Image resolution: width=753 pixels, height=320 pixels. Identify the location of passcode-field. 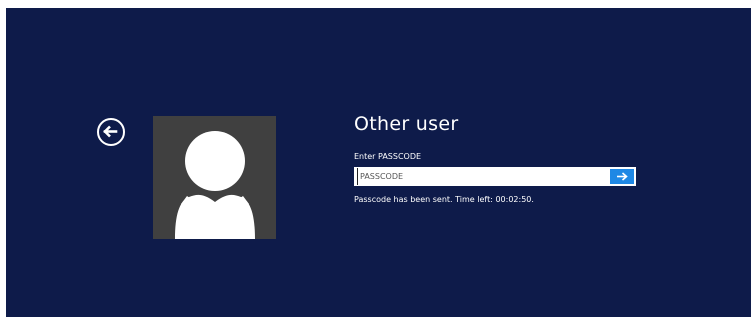
(495, 176).